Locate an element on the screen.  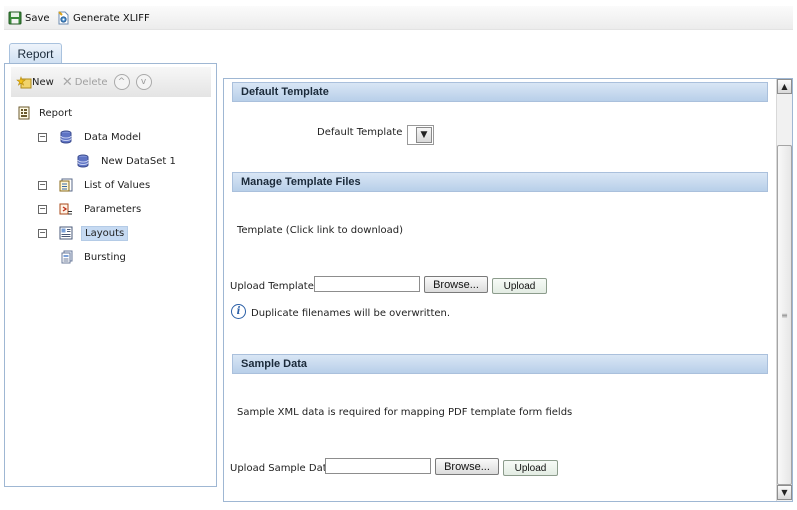
scroll-up-icon: ▲ is located at coordinates (784, 86).